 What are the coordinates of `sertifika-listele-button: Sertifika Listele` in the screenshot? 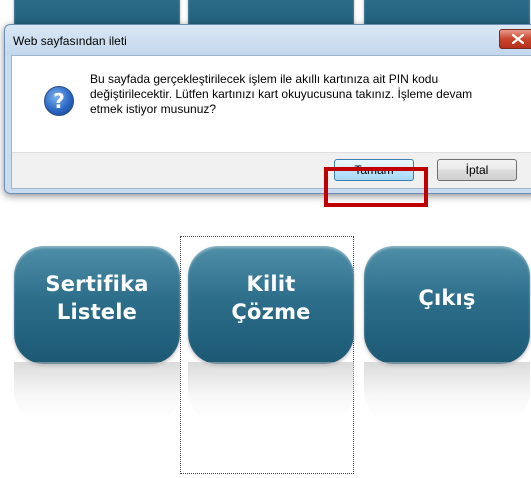 It's located at (97, 305).